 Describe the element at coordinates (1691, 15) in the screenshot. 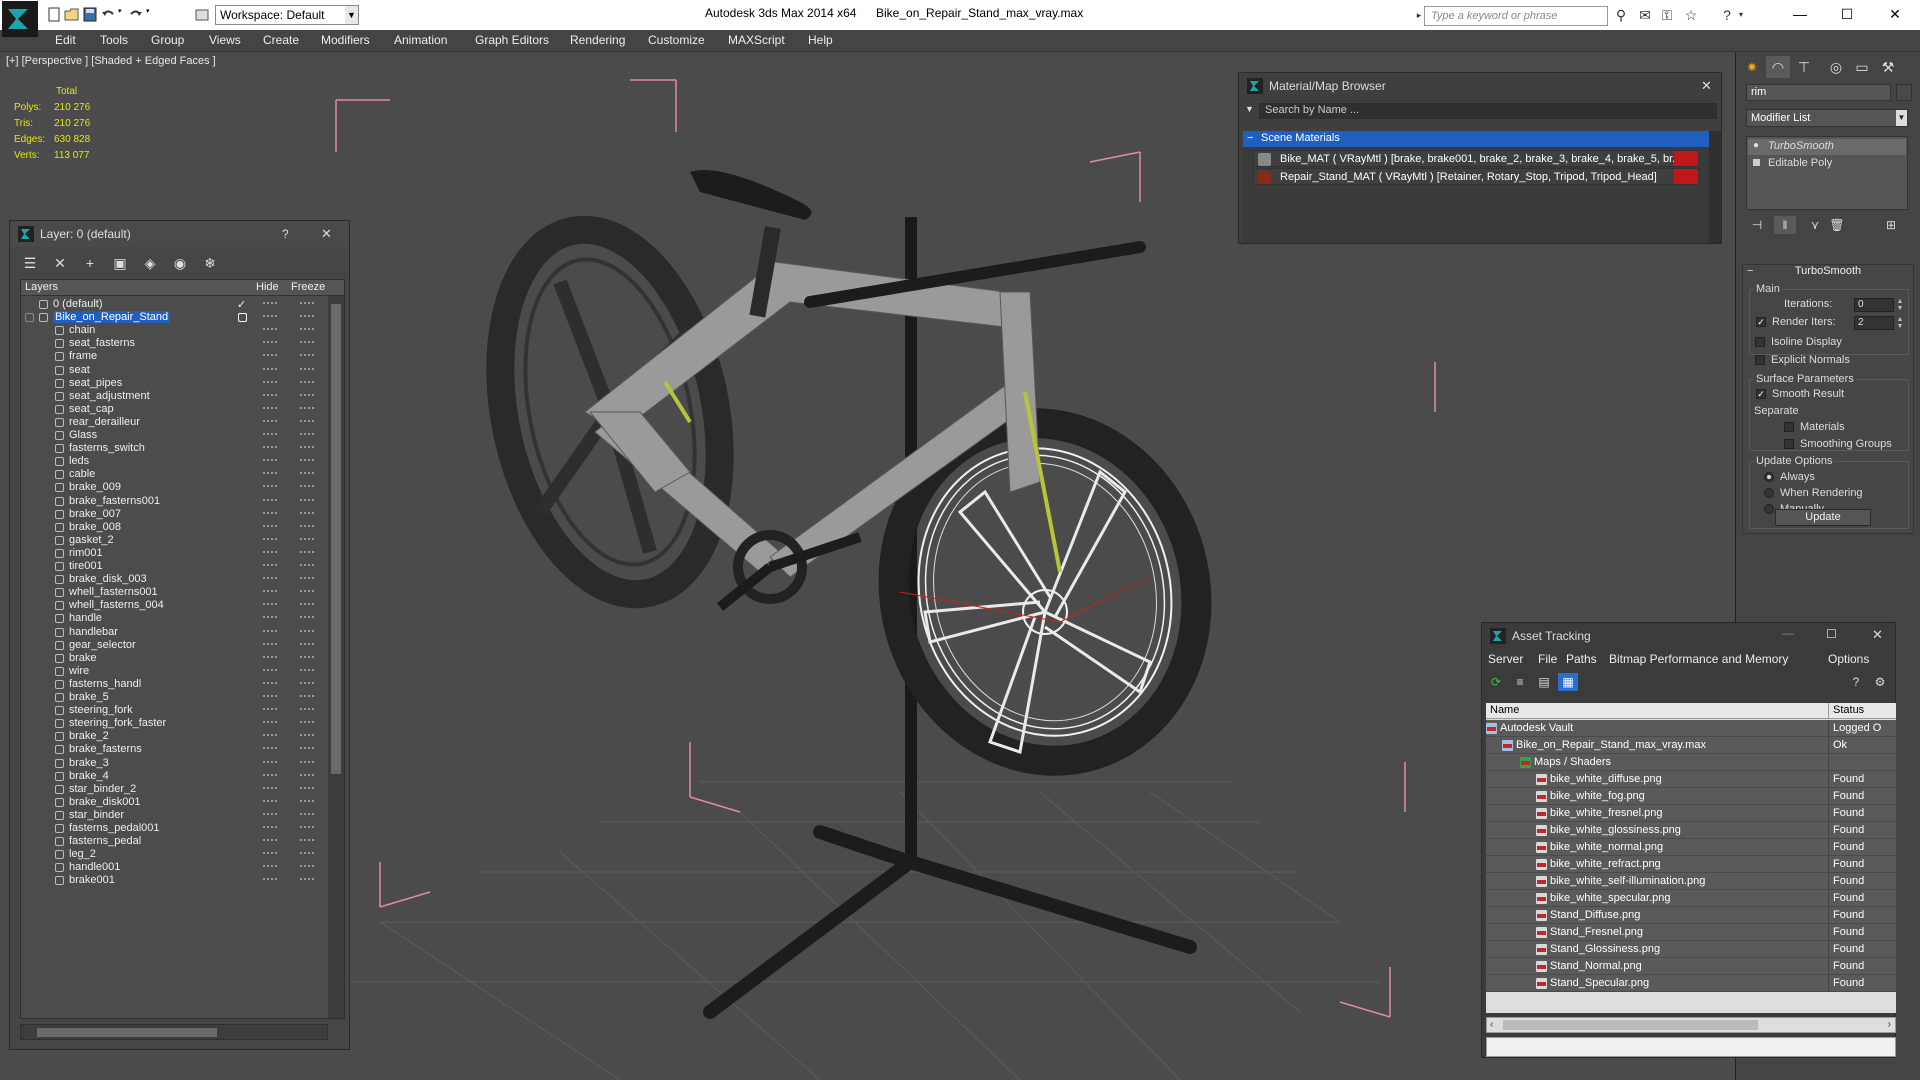

I see `favorites-star-icon: ☆` at that location.